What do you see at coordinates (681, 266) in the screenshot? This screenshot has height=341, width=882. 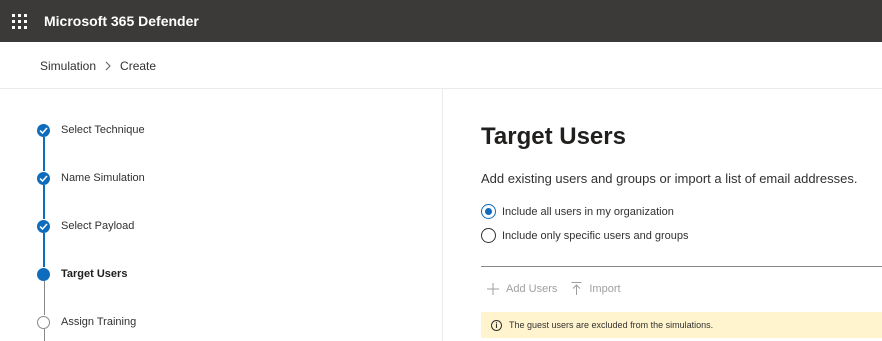 I see `section-divider` at bounding box center [681, 266].